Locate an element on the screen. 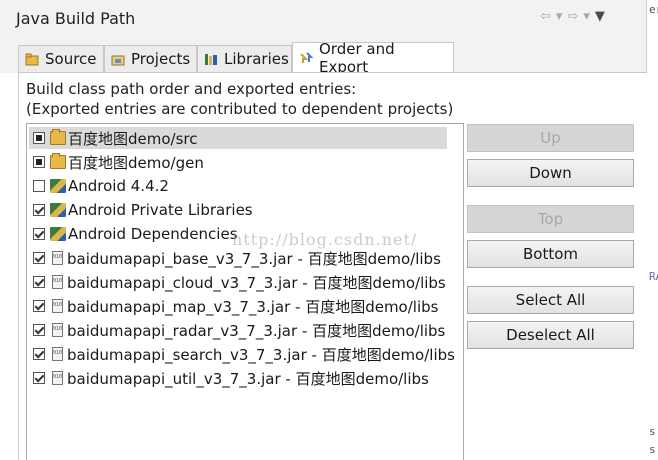 This screenshot has width=658, height=460. list-item: Android Dependencies is located at coordinates (133, 234).